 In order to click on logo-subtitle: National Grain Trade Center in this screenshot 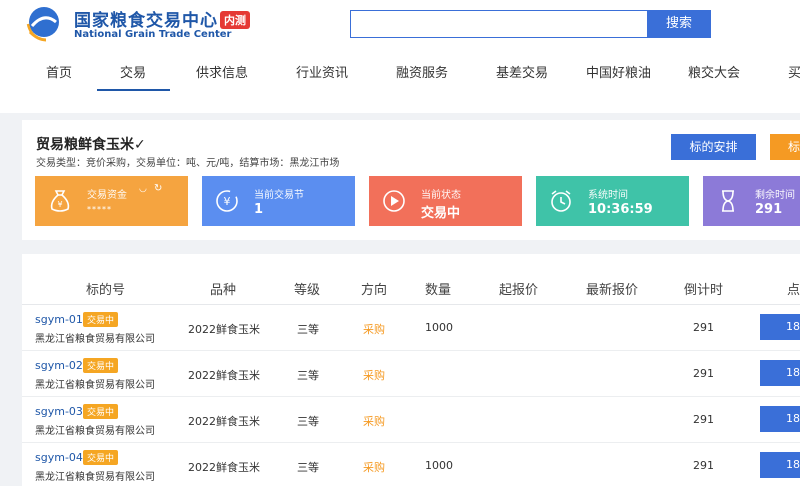, I will do `click(153, 34)`.